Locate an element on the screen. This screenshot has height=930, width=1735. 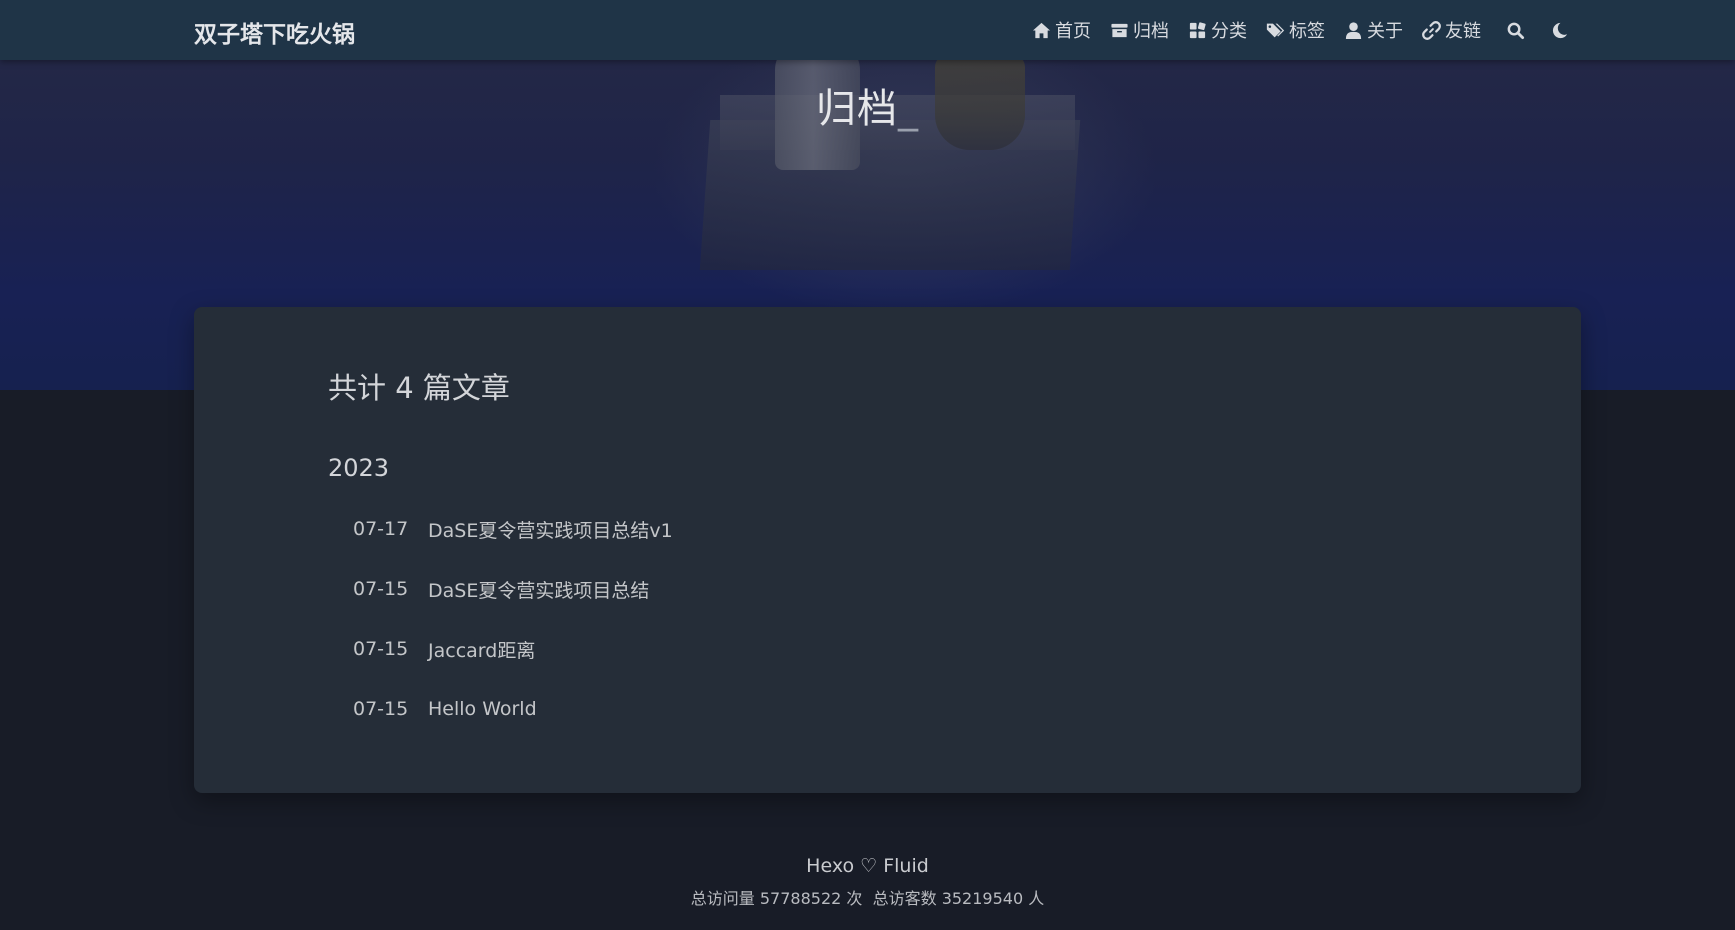
navbar: 双子塔下吃火锅 首页 归档 分类 标签 关于 友链 is located at coordinates (867, 30).